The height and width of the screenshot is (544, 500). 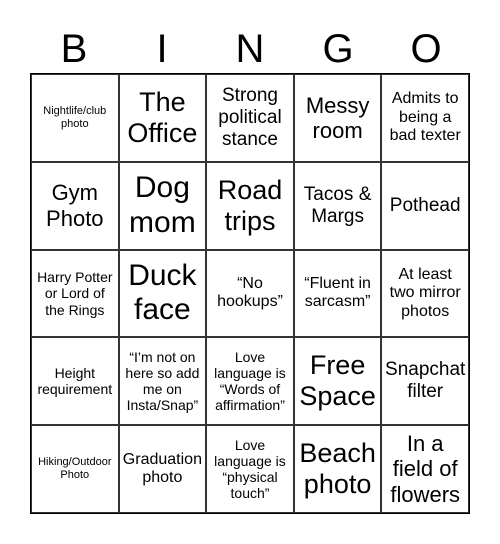 What do you see at coordinates (337, 469) in the screenshot?
I see `bingo-cell: Beach photo` at bounding box center [337, 469].